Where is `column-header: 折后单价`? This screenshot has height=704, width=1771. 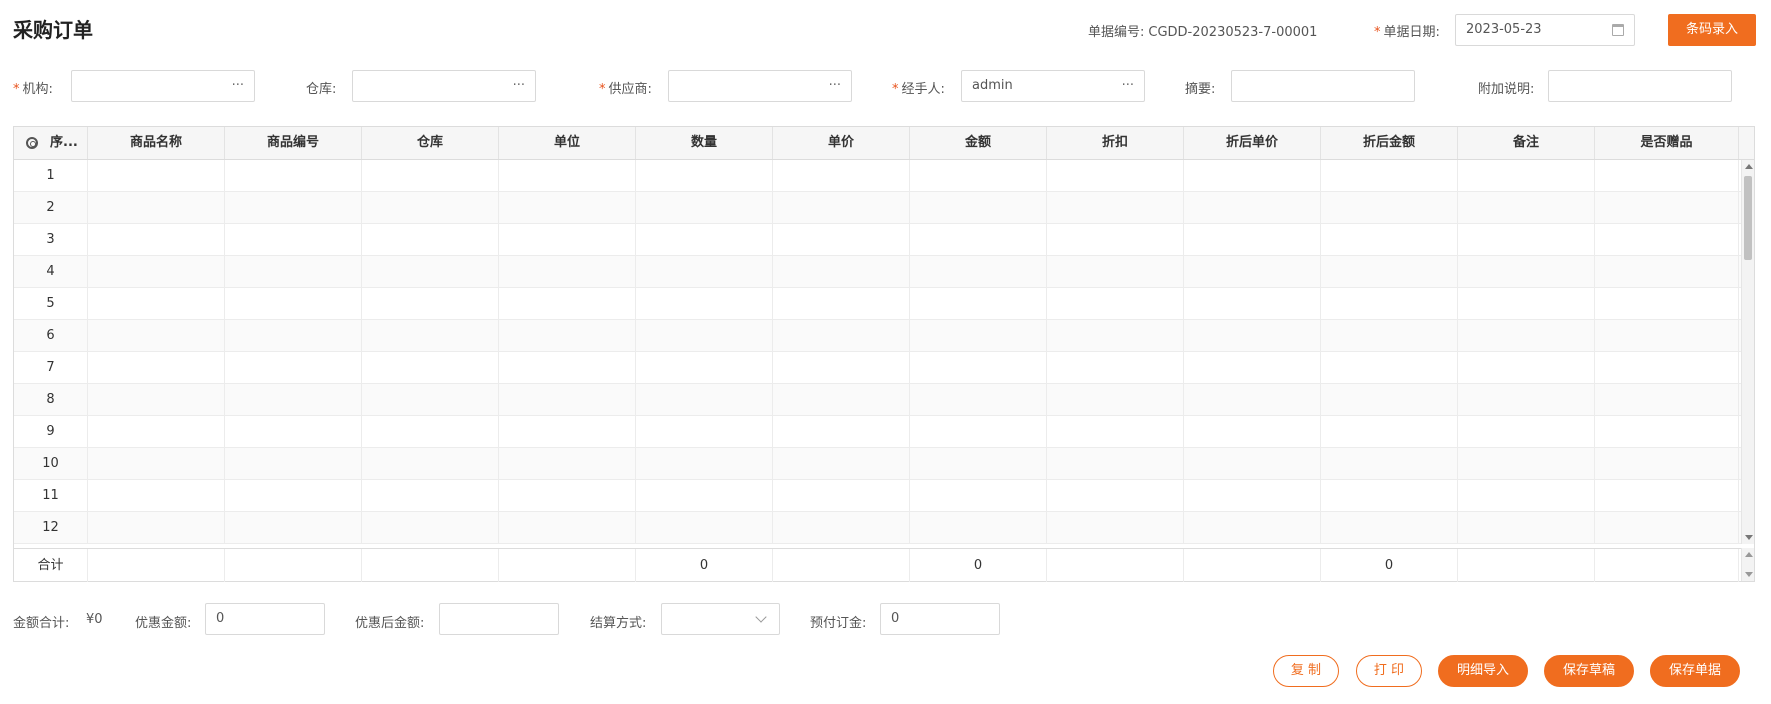
column-header: 折后单价 is located at coordinates (1252, 143).